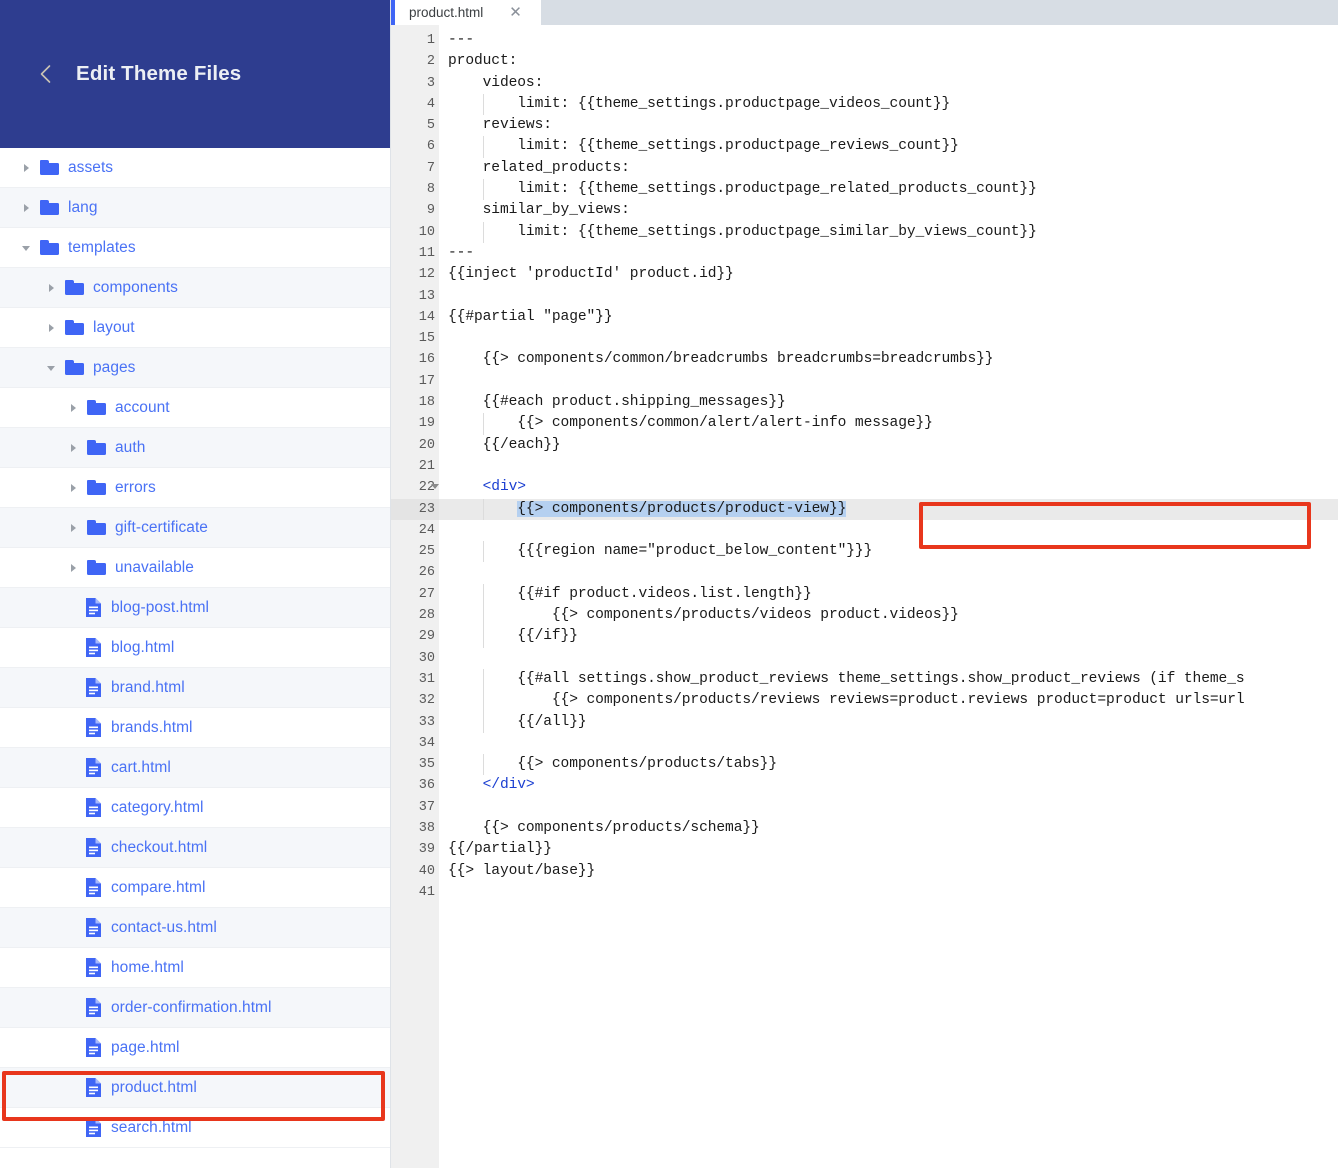  What do you see at coordinates (195, 528) in the screenshot?
I see `tree-item-gift-certificate: gift-certificate` at bounding box center [195, 528].